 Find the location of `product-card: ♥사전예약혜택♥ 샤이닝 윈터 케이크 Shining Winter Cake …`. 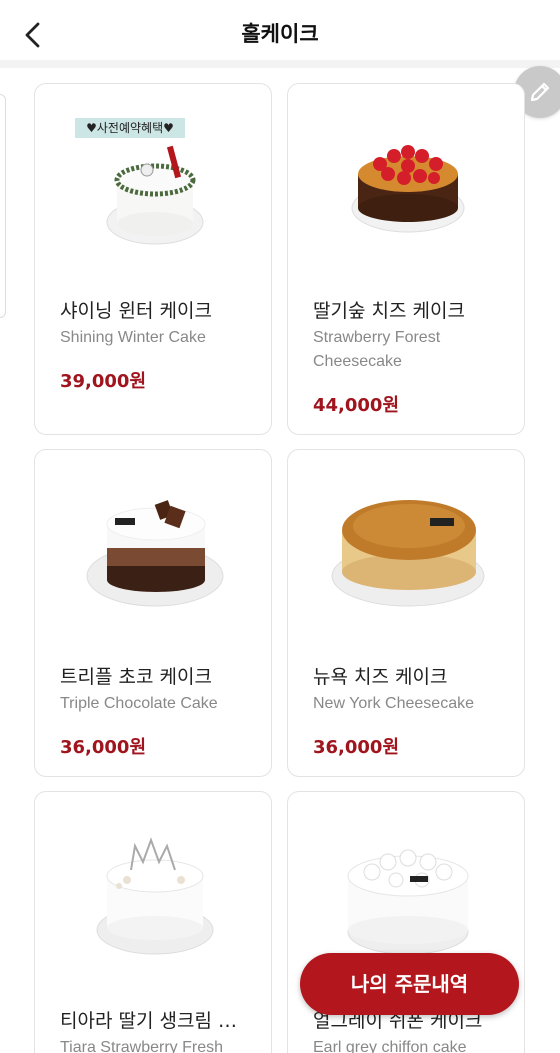

product-card: ♥사전예약혜택♥ 샤이닝 윈터 케이크 Shining Winter Cake … is located at coordinates (153, 259).